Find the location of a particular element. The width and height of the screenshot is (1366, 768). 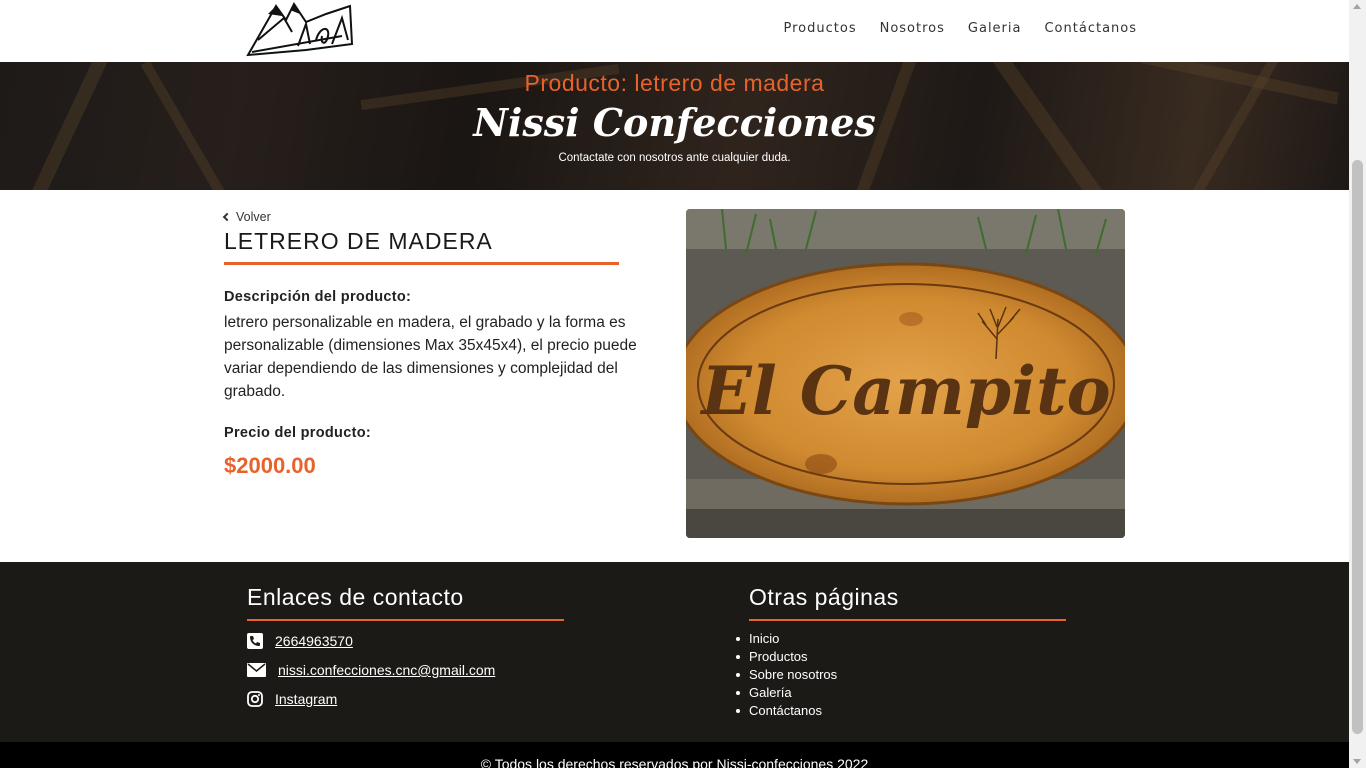

phone-link: 2664963570 is located at coordinates (300, 641).